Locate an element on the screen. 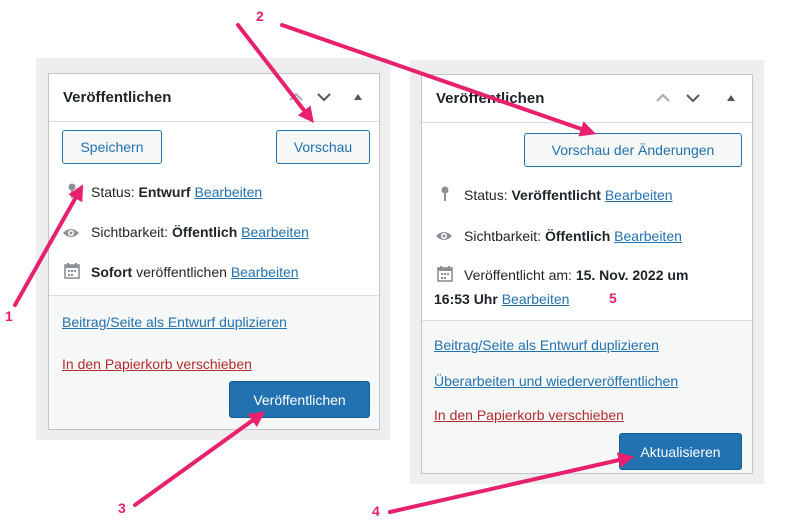 This screenshot has height=530, width=800. arrow-2a is located at coordinates (275, 73).